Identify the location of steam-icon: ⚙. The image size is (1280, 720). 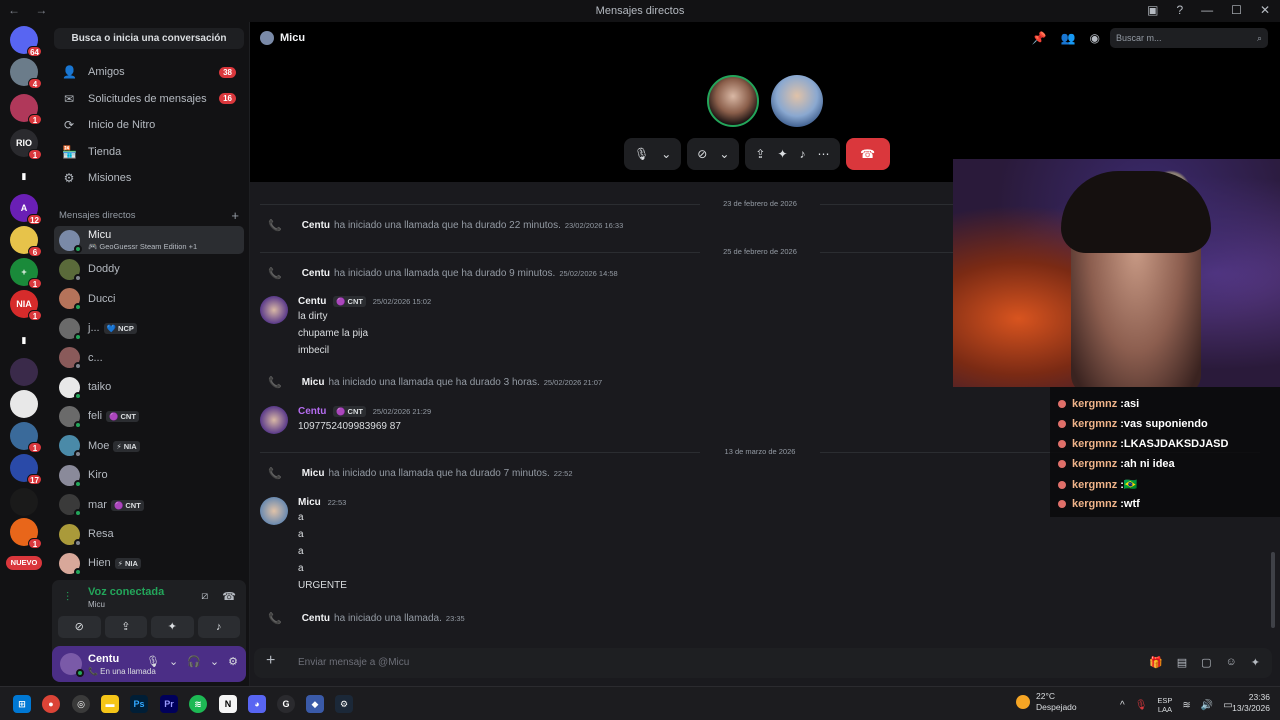
(344, 704).